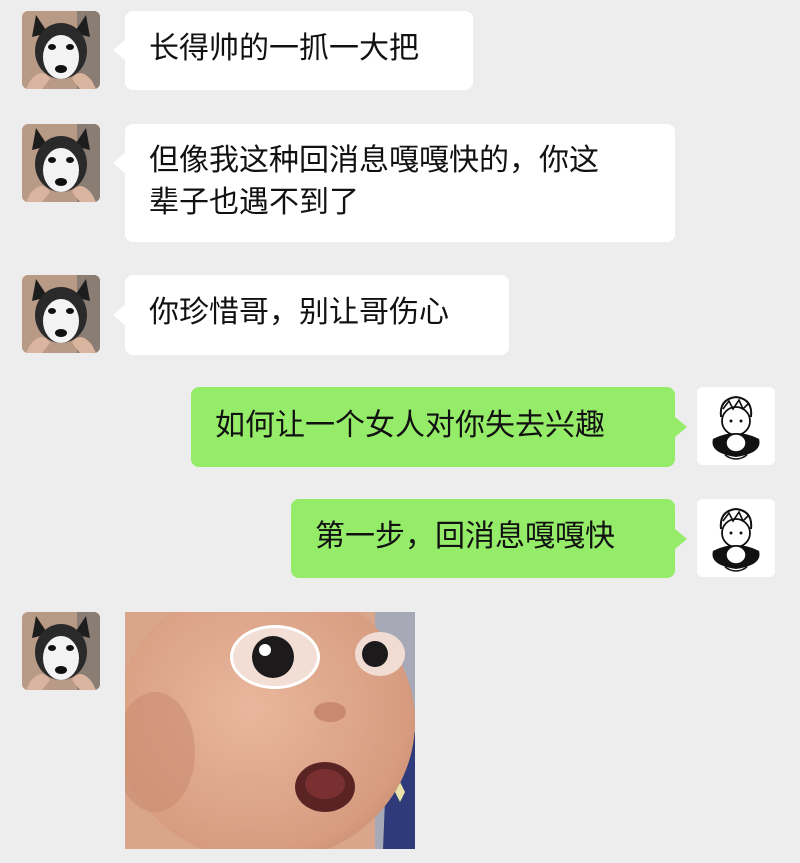  I want to click on sticker-image, so click(270, 730).